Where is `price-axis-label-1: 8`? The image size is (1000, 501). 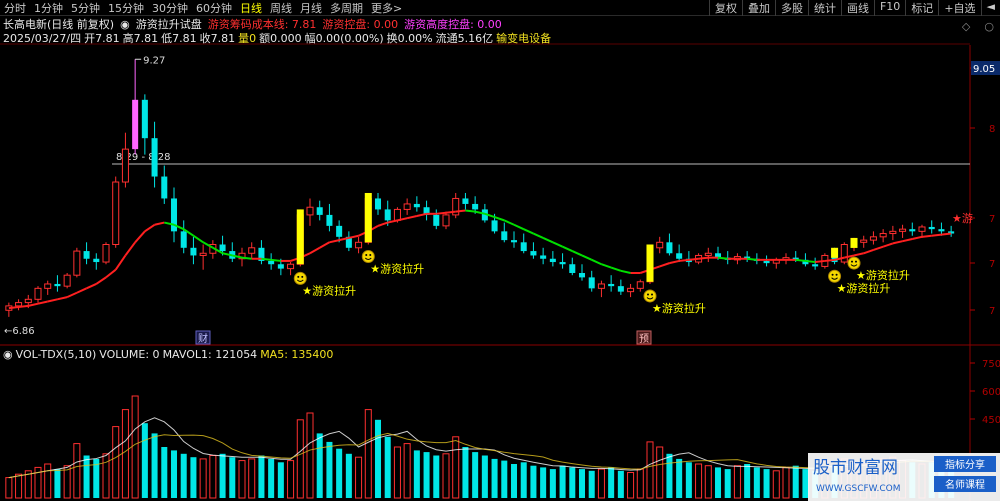
price-axis-label-1: 8 is located at coordinates (992, 129).